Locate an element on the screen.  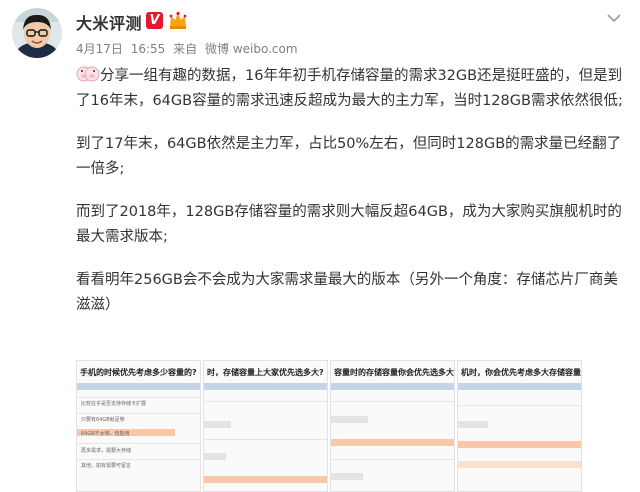
pig-emoji-icon is located at coordinates (88, 74).